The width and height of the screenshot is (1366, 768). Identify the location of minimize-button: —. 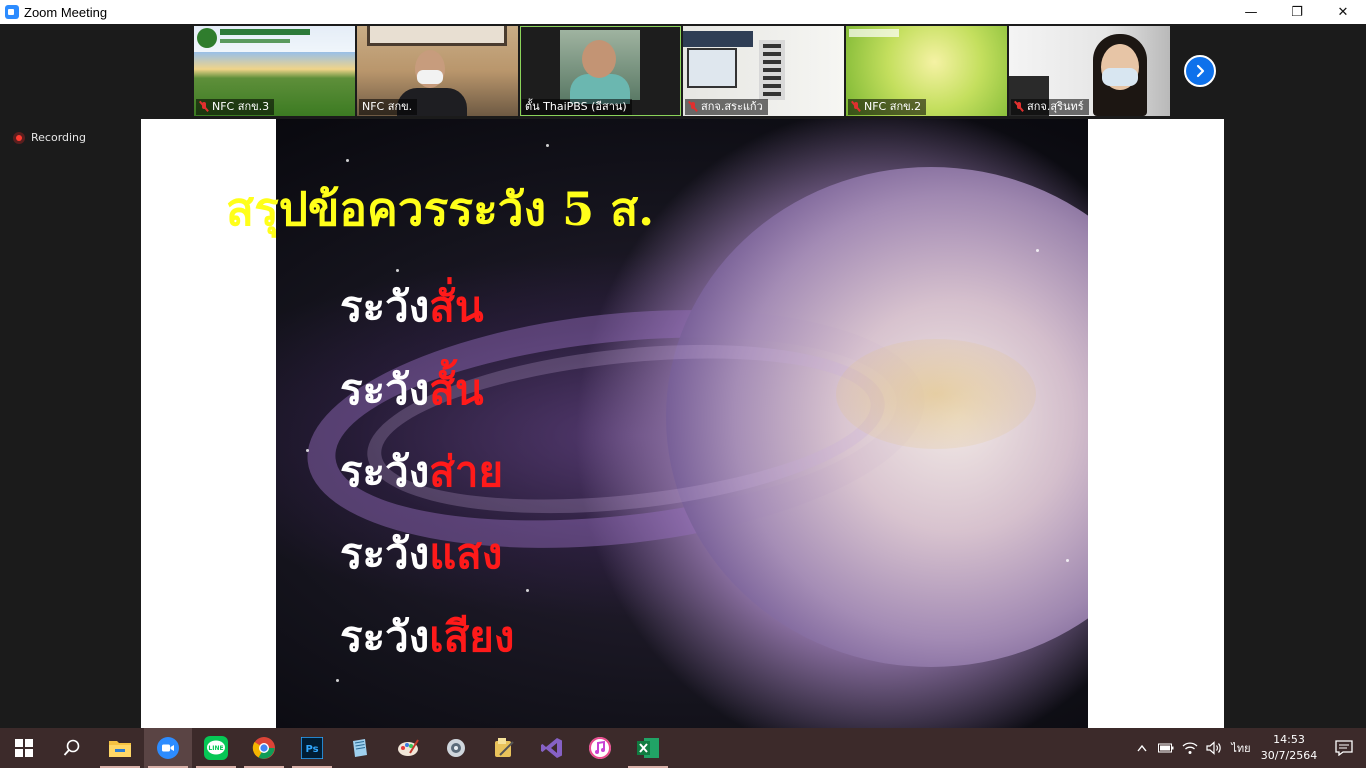
(1251, 12).